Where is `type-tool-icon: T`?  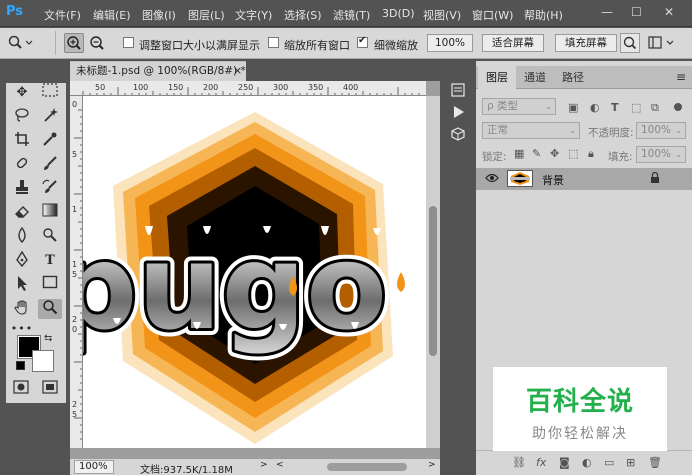 type-tool-icon: T is located at coordinates (50, 261).